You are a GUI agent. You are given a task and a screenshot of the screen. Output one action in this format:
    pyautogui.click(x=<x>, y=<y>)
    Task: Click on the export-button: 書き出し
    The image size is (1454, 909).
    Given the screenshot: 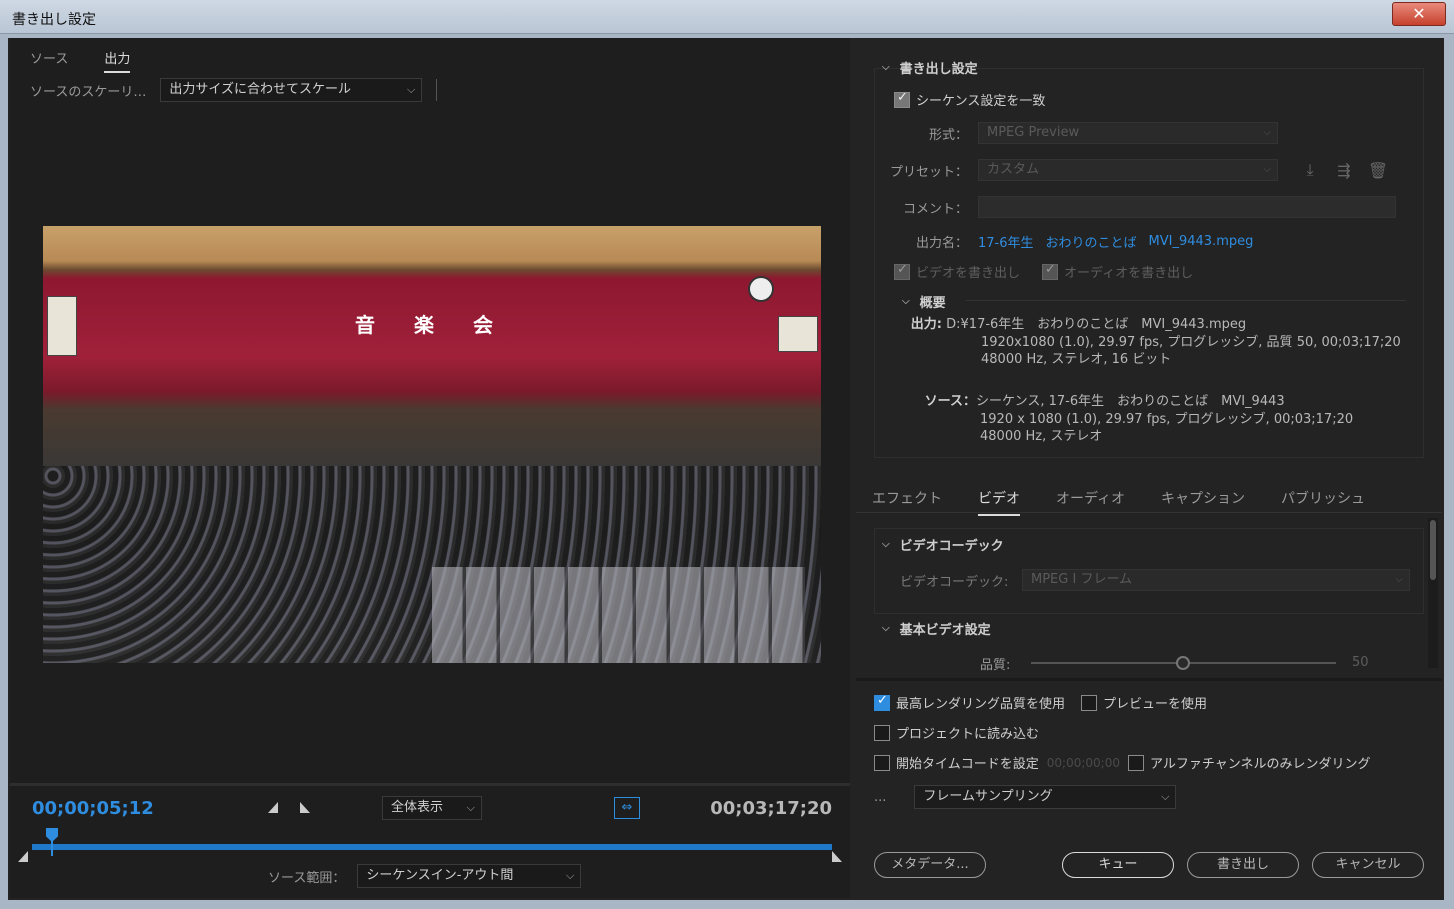 What is the action you would take?
    pyautogui.click(x=1243, y=865)
    